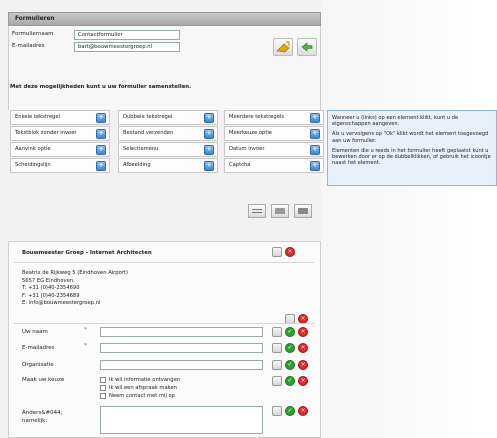 The height and width of the screenshot is (438, 497). Describe the element at coordinates (60, 133) in the screenshot. I see `palette-item-tekstblok: Tekstblok zonder invoer +` at that location.